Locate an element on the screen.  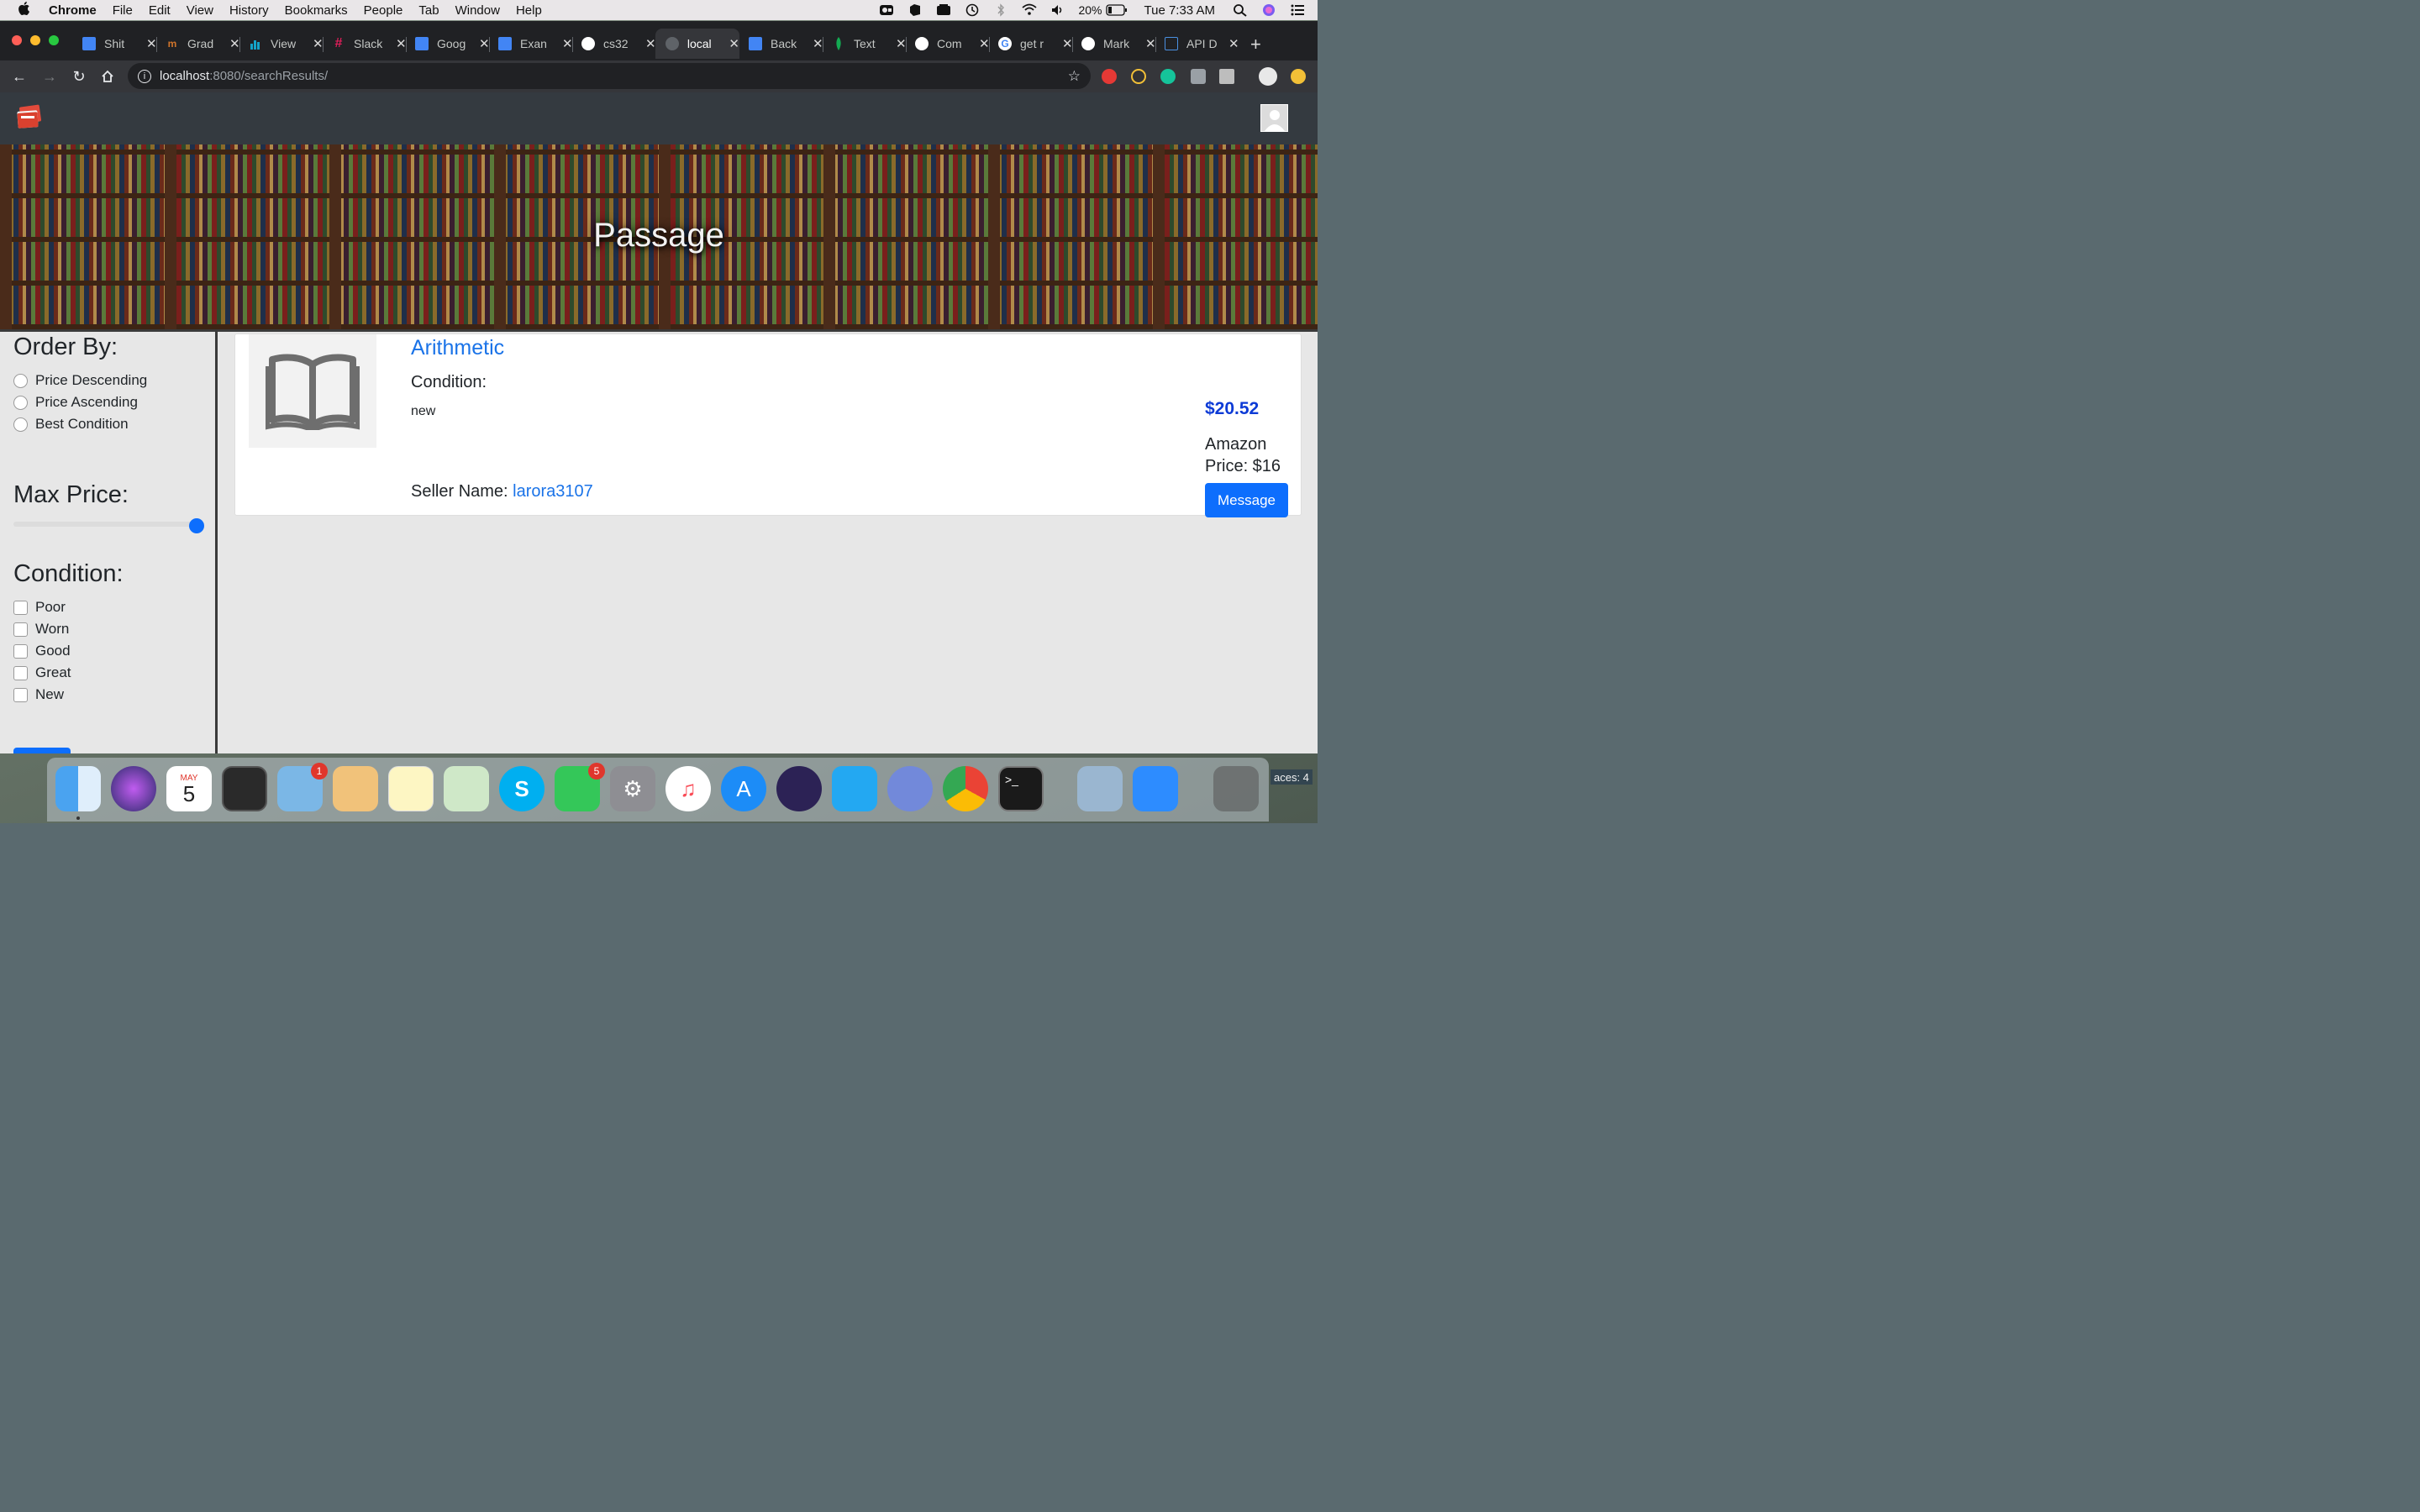
back-button: ← is located at coordinates (19, 76).